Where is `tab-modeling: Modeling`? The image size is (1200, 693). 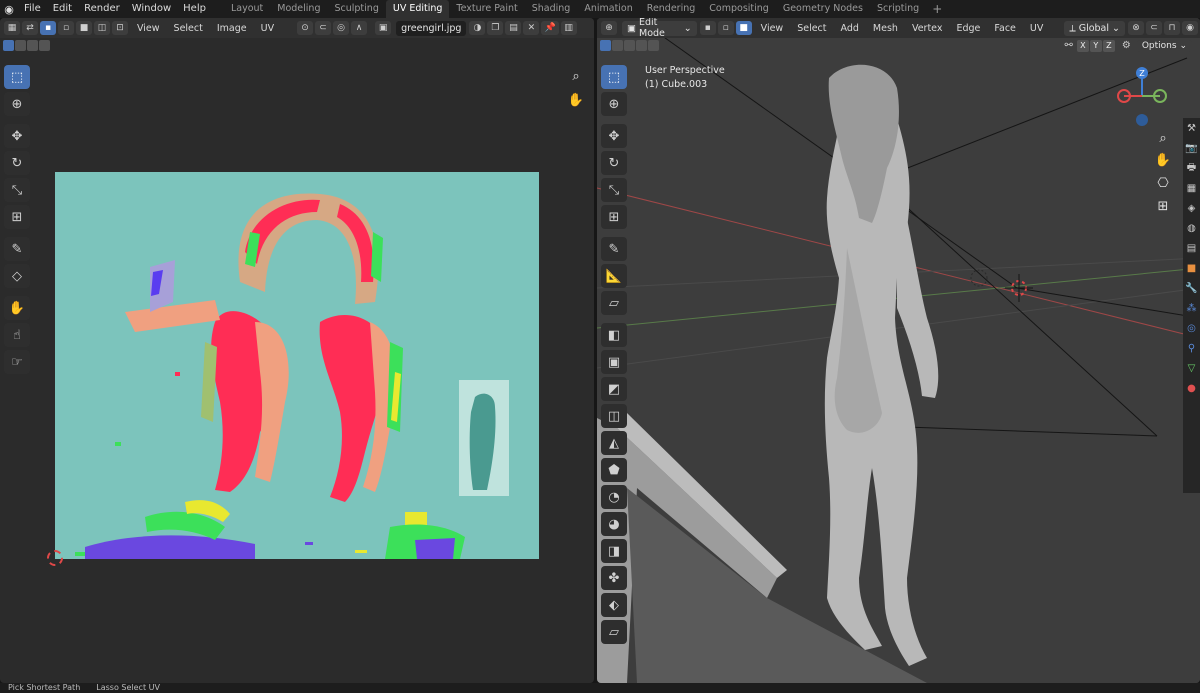 tab-modeling: Modeling is located at coordinates (298, 9).